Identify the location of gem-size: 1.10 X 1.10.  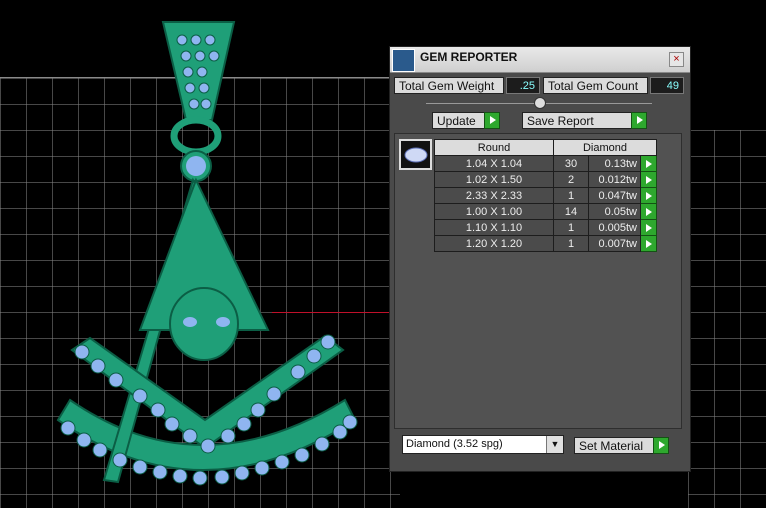
(494, 227).